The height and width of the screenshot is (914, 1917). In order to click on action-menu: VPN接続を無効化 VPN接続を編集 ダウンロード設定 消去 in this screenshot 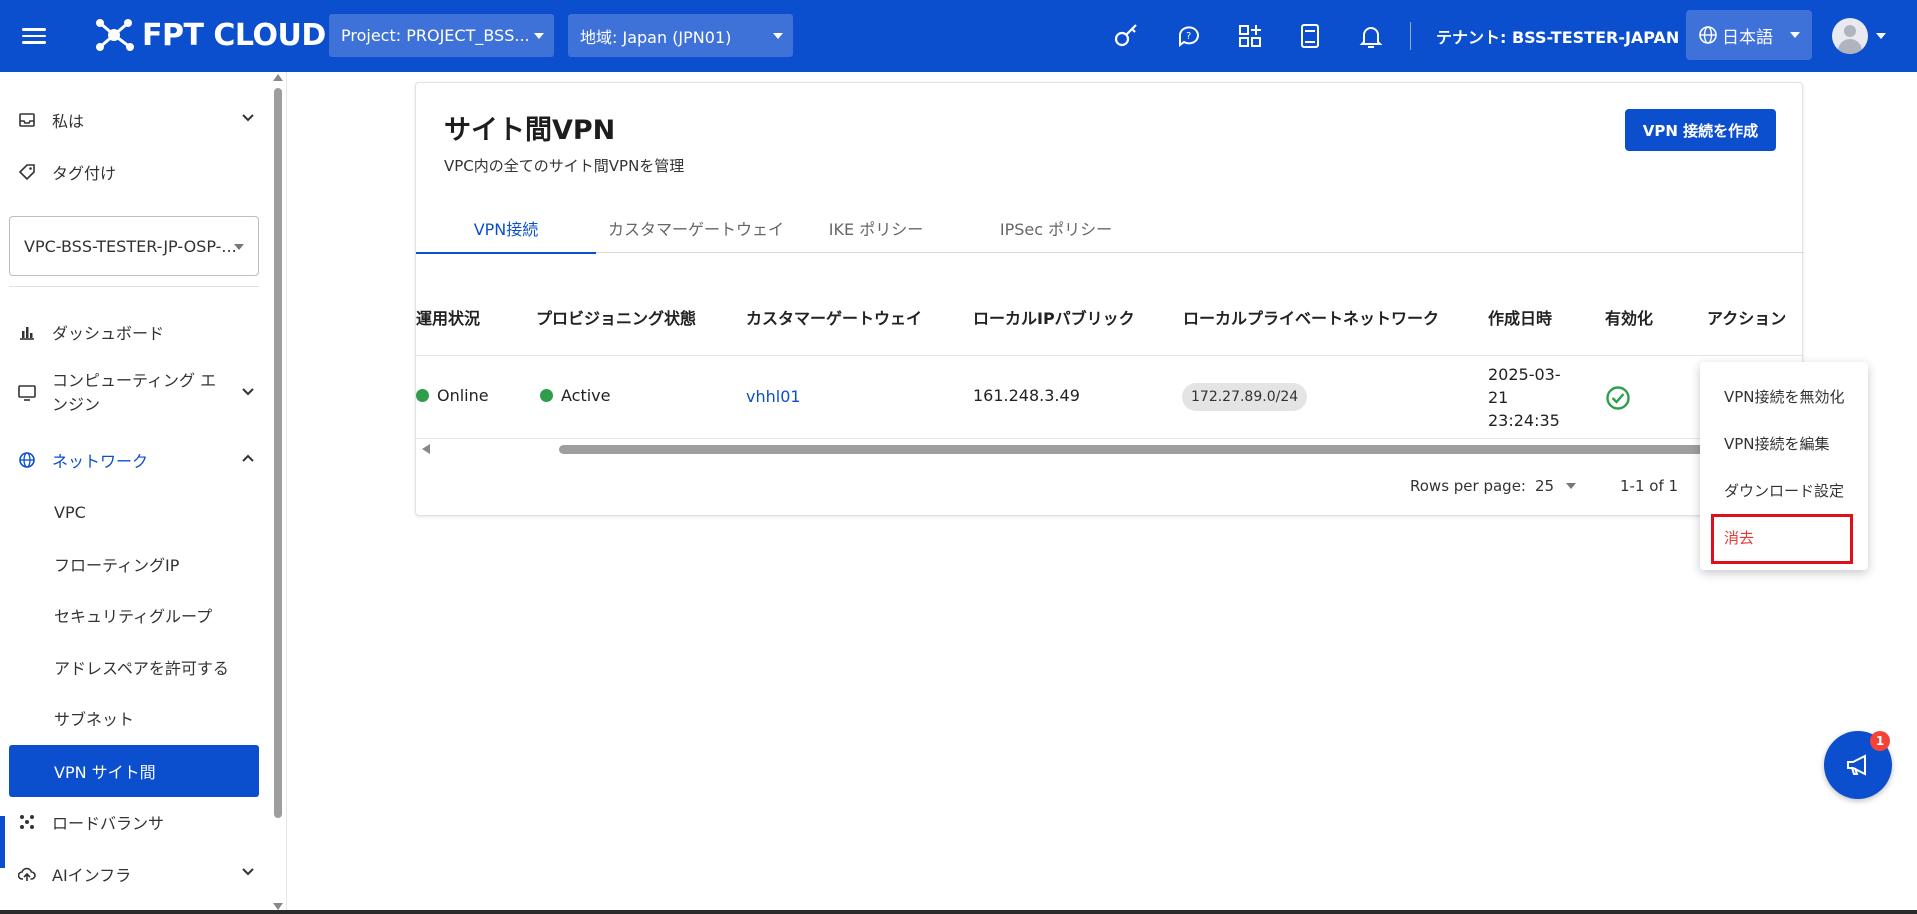, I will do `click(1784, 466)`.